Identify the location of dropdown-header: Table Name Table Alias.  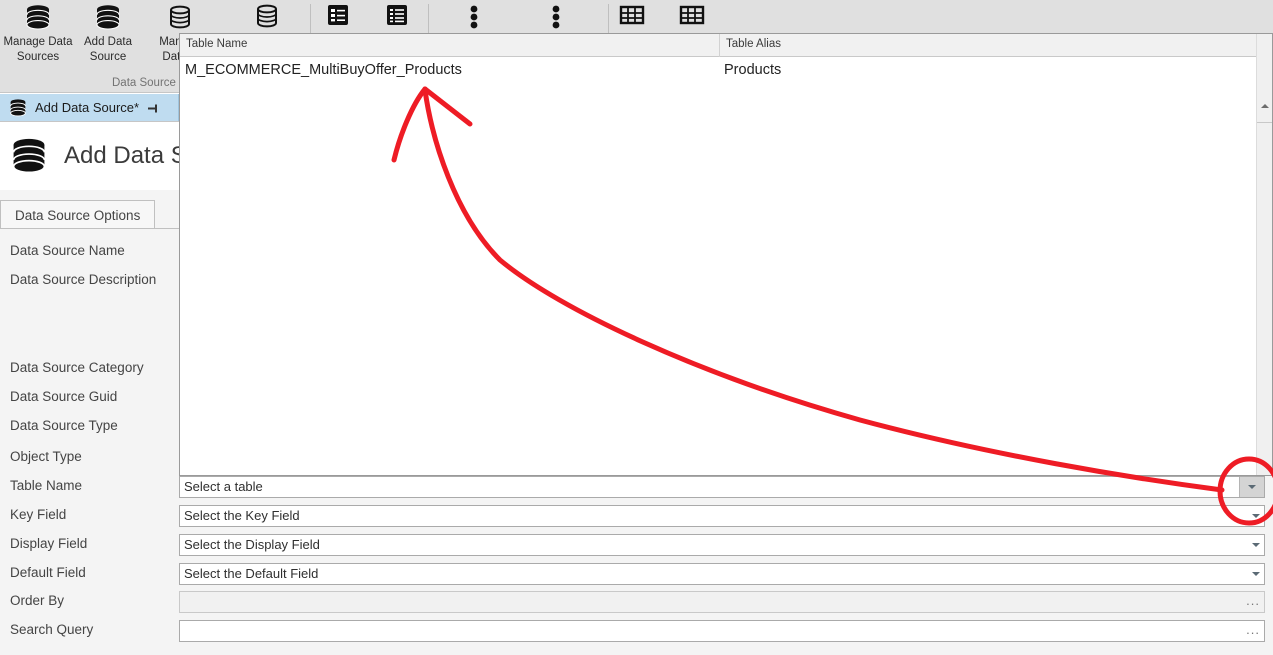
(726, 45).